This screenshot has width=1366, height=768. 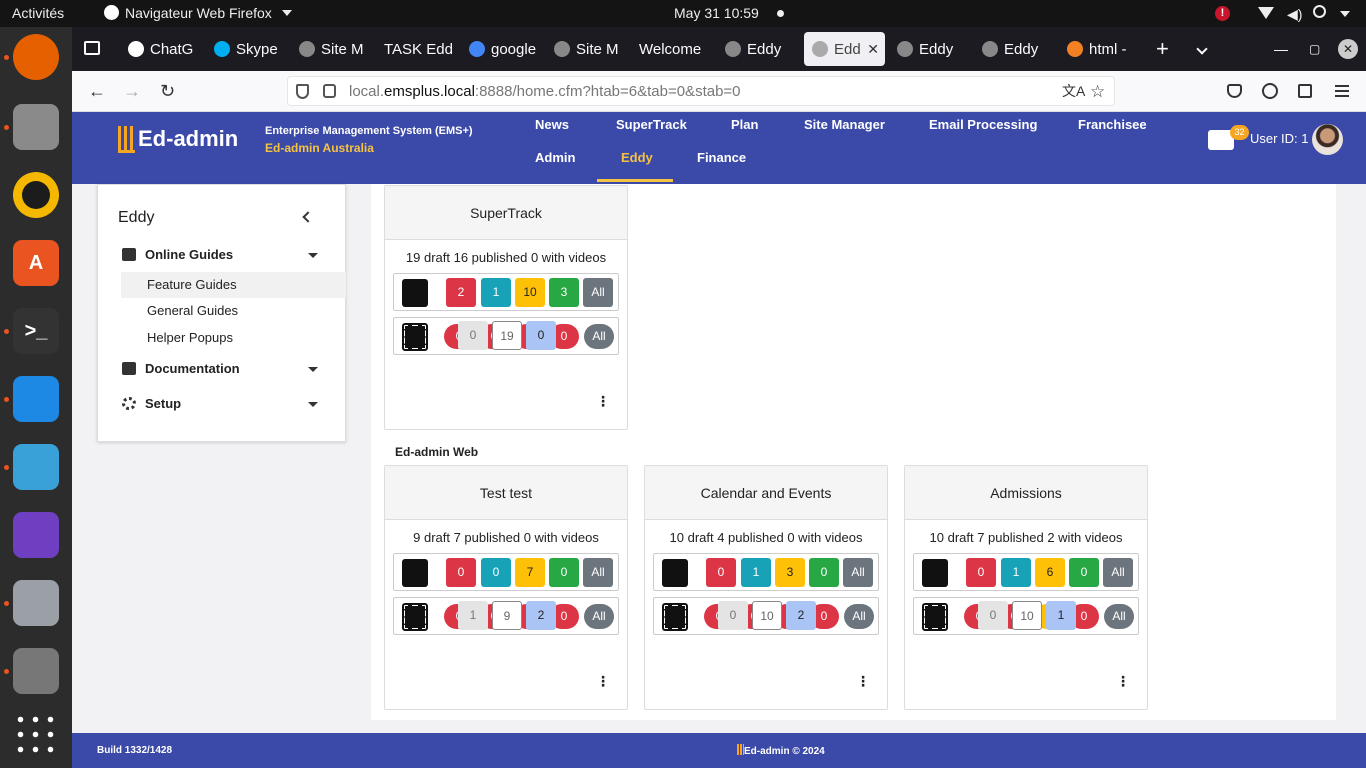 I want to click on document-count-button: 3, so click(x=564, y=292).